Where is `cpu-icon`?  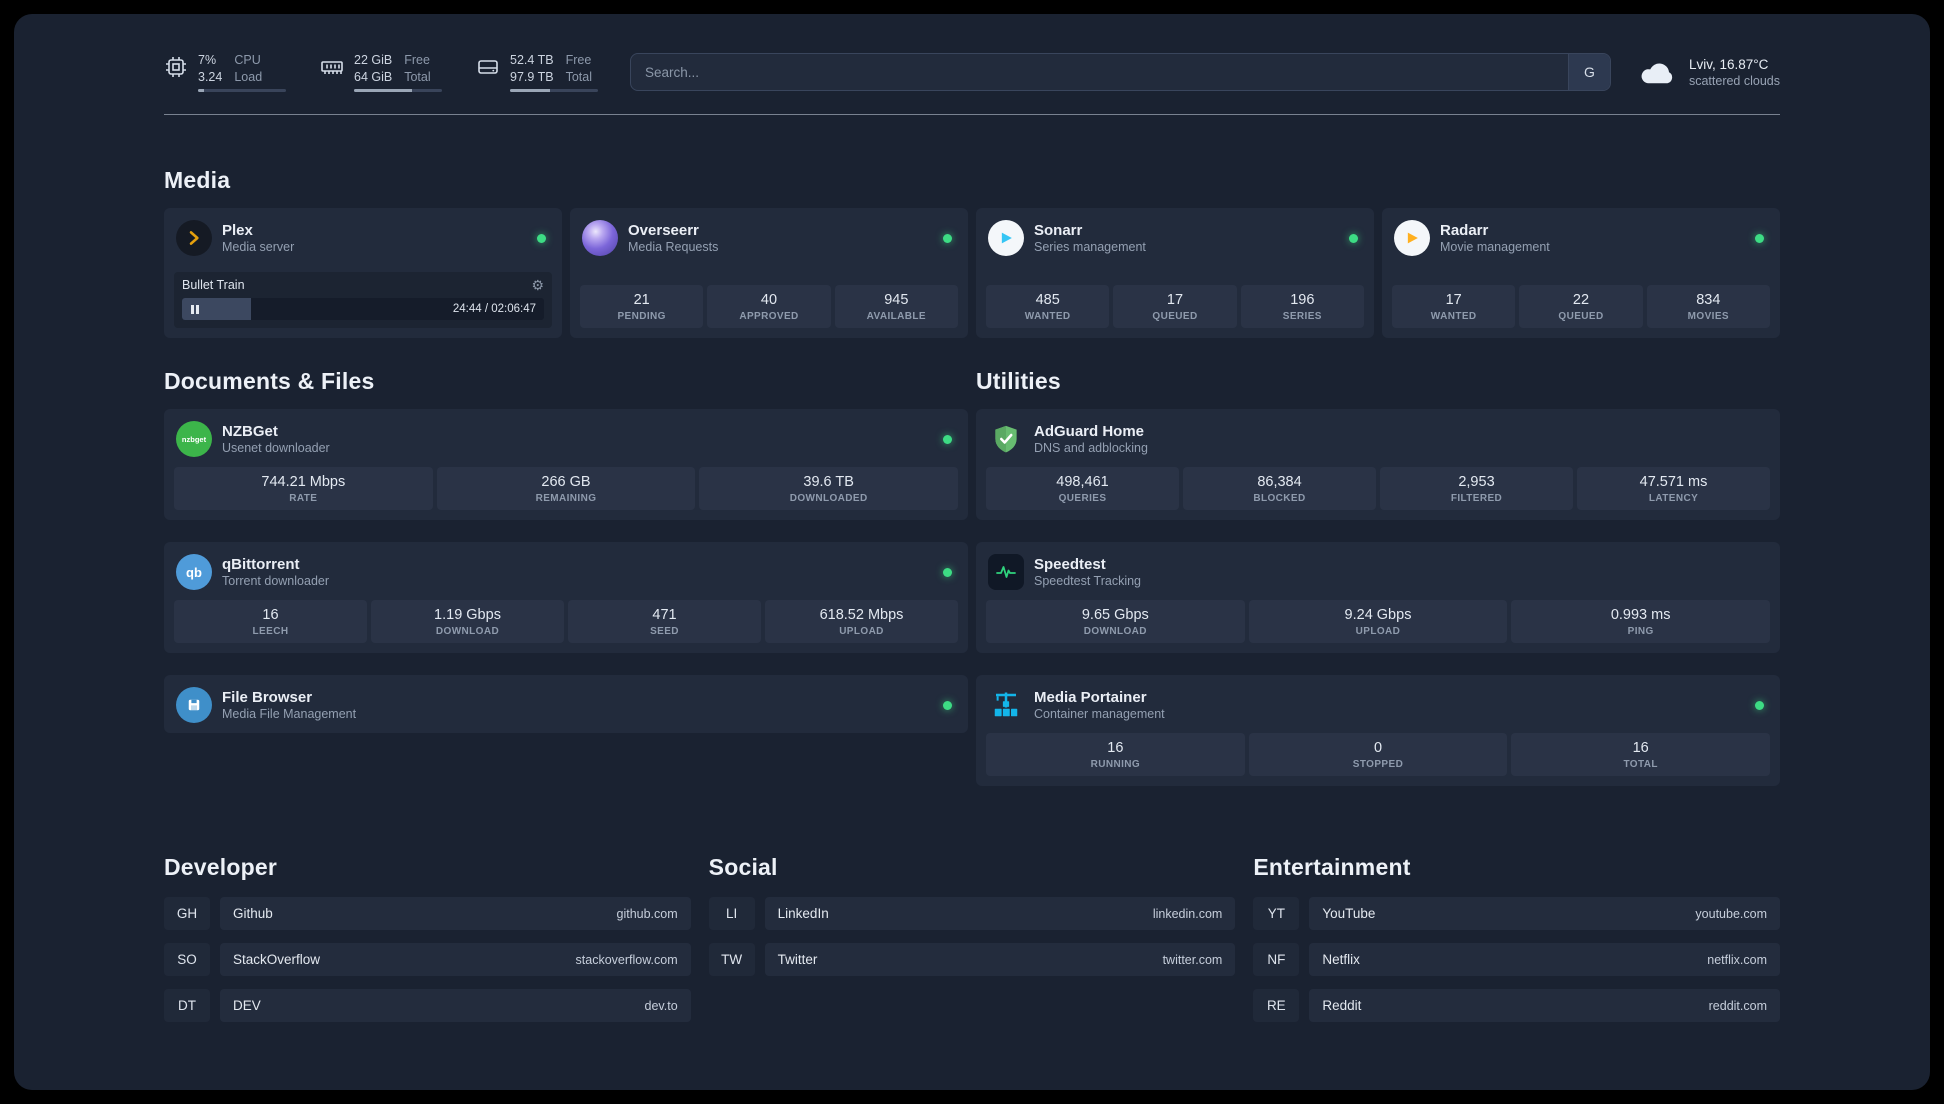
cpu-icon is located at coordinates (176, 67).